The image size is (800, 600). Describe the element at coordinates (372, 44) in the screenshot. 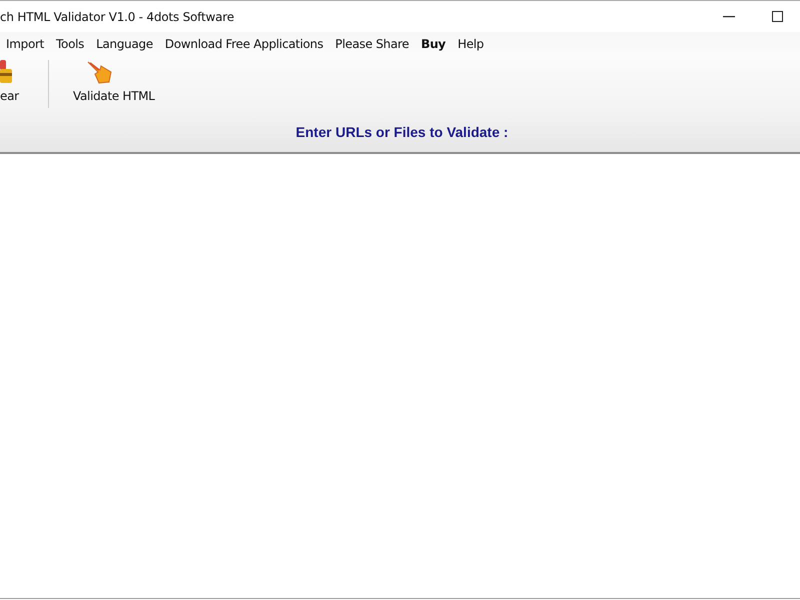

I see `menu-item: Please Share` at that location.